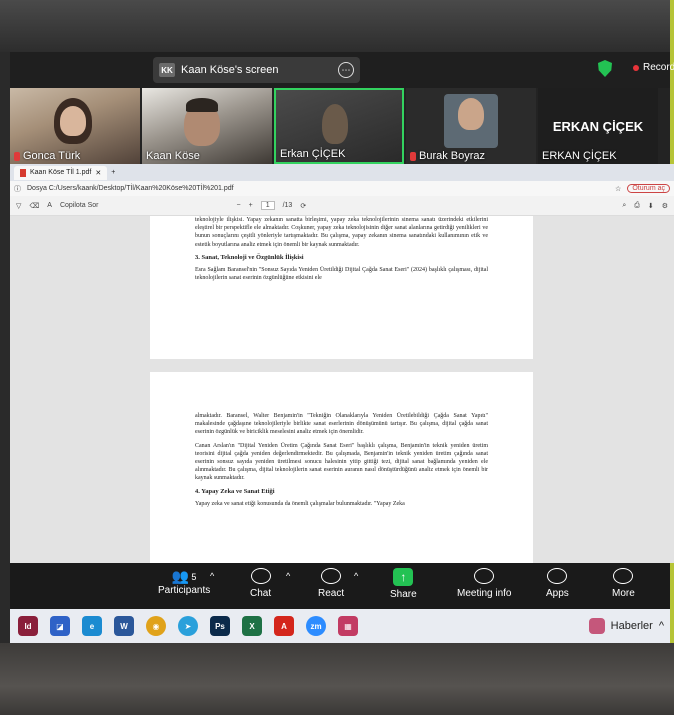  What do you see at coordinates (637, 206) in the screenshot?
I see `print-icon: ⎙` at bounding box center [637, 206].